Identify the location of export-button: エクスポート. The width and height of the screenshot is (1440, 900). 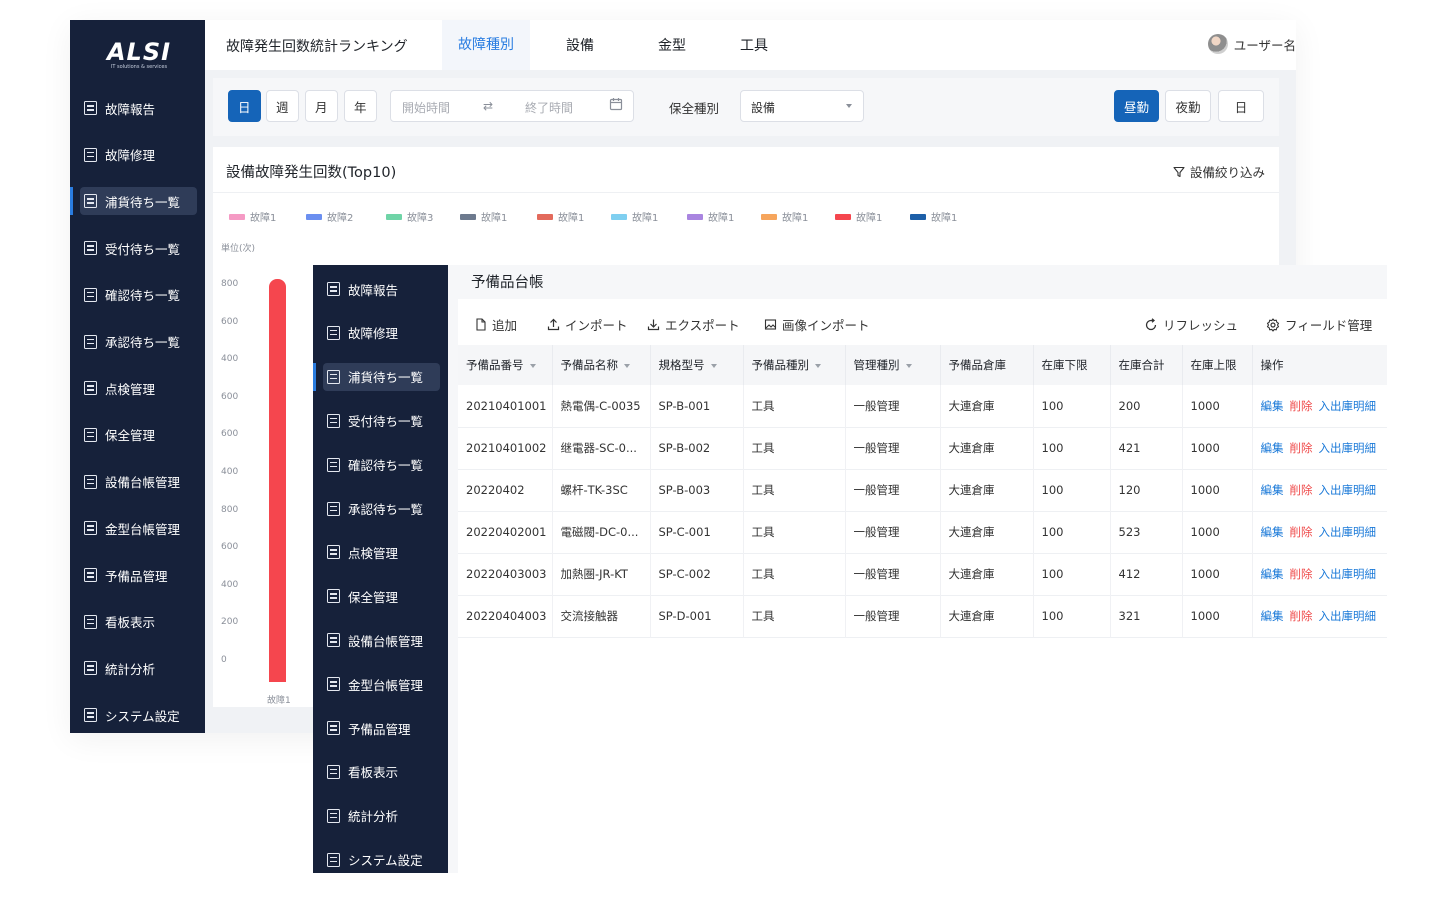
(693, 324).